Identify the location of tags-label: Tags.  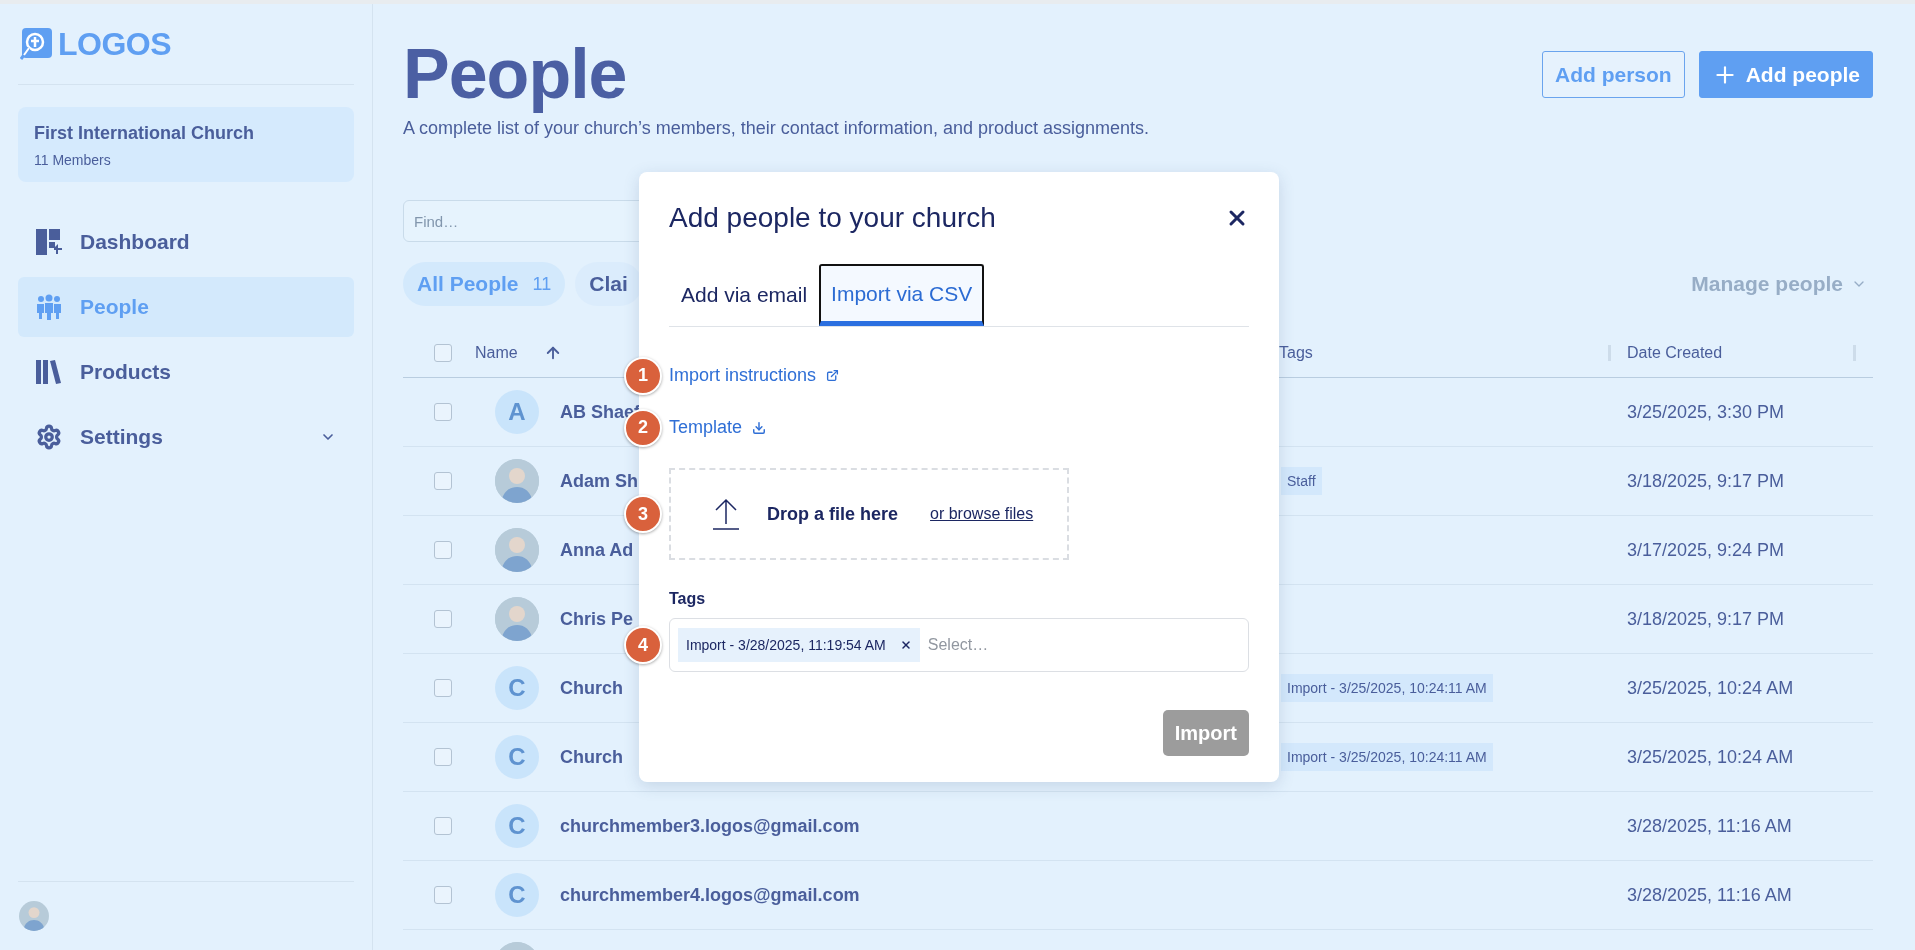
(688, 599).